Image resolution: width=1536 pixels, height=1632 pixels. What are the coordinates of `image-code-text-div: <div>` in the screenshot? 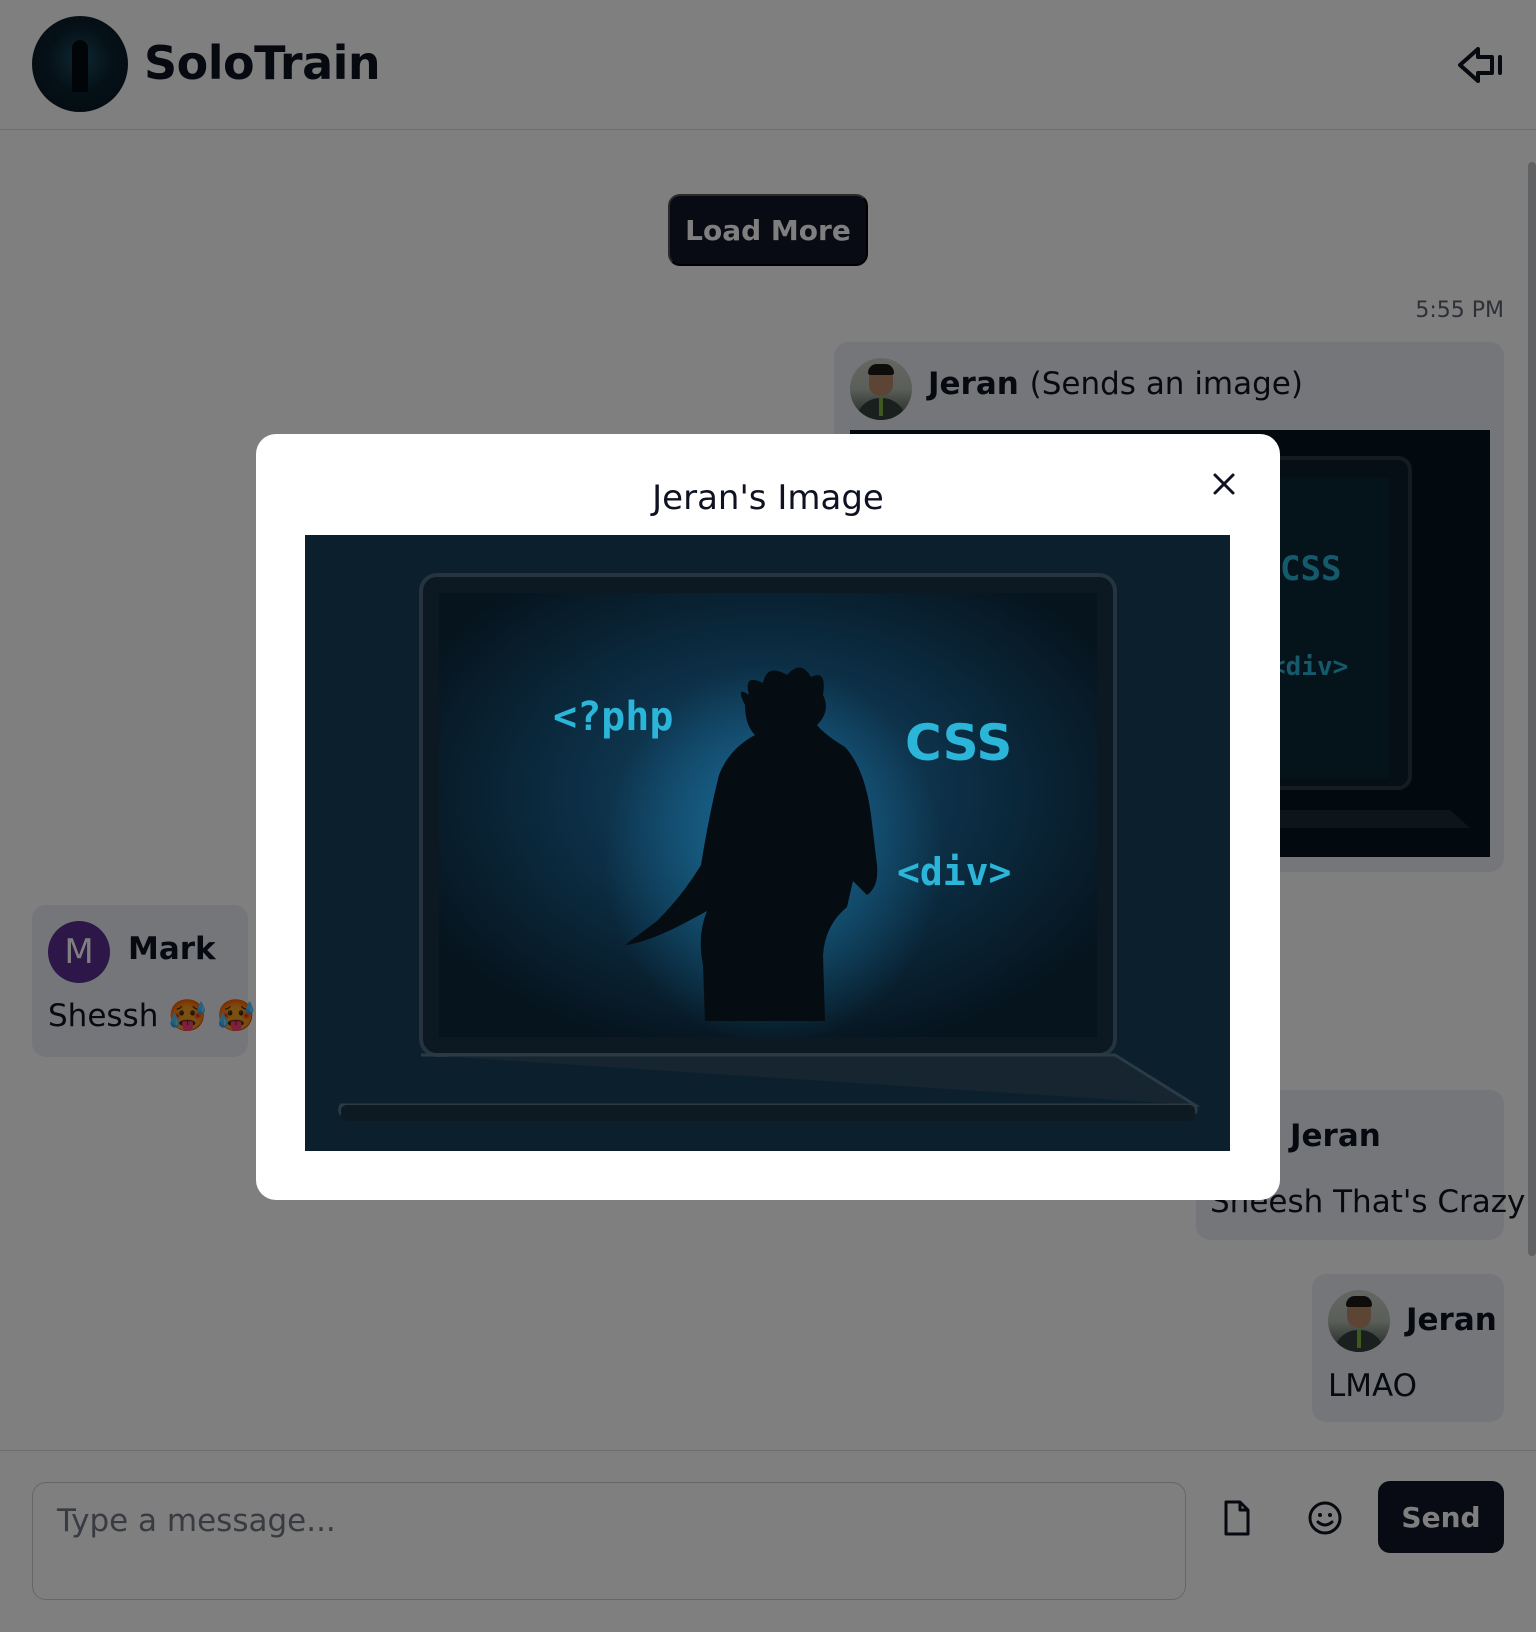 It's located at (954, 872).